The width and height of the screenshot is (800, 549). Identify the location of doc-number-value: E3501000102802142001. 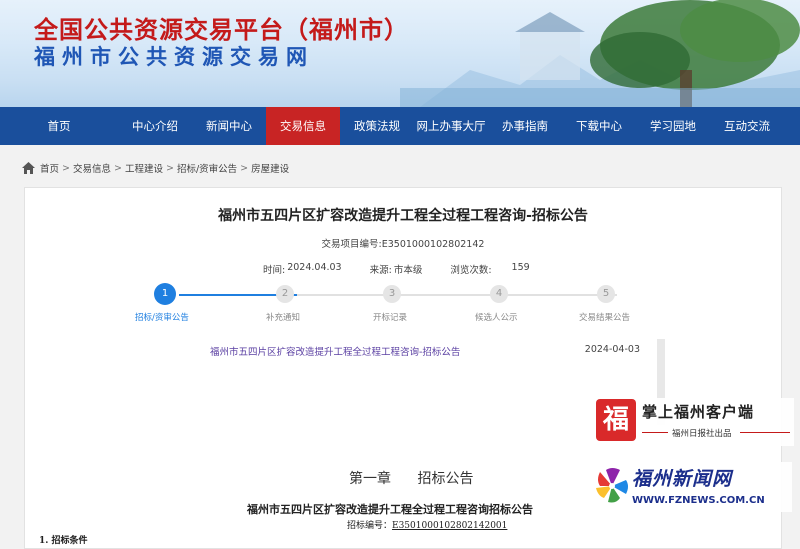
(450, 526).